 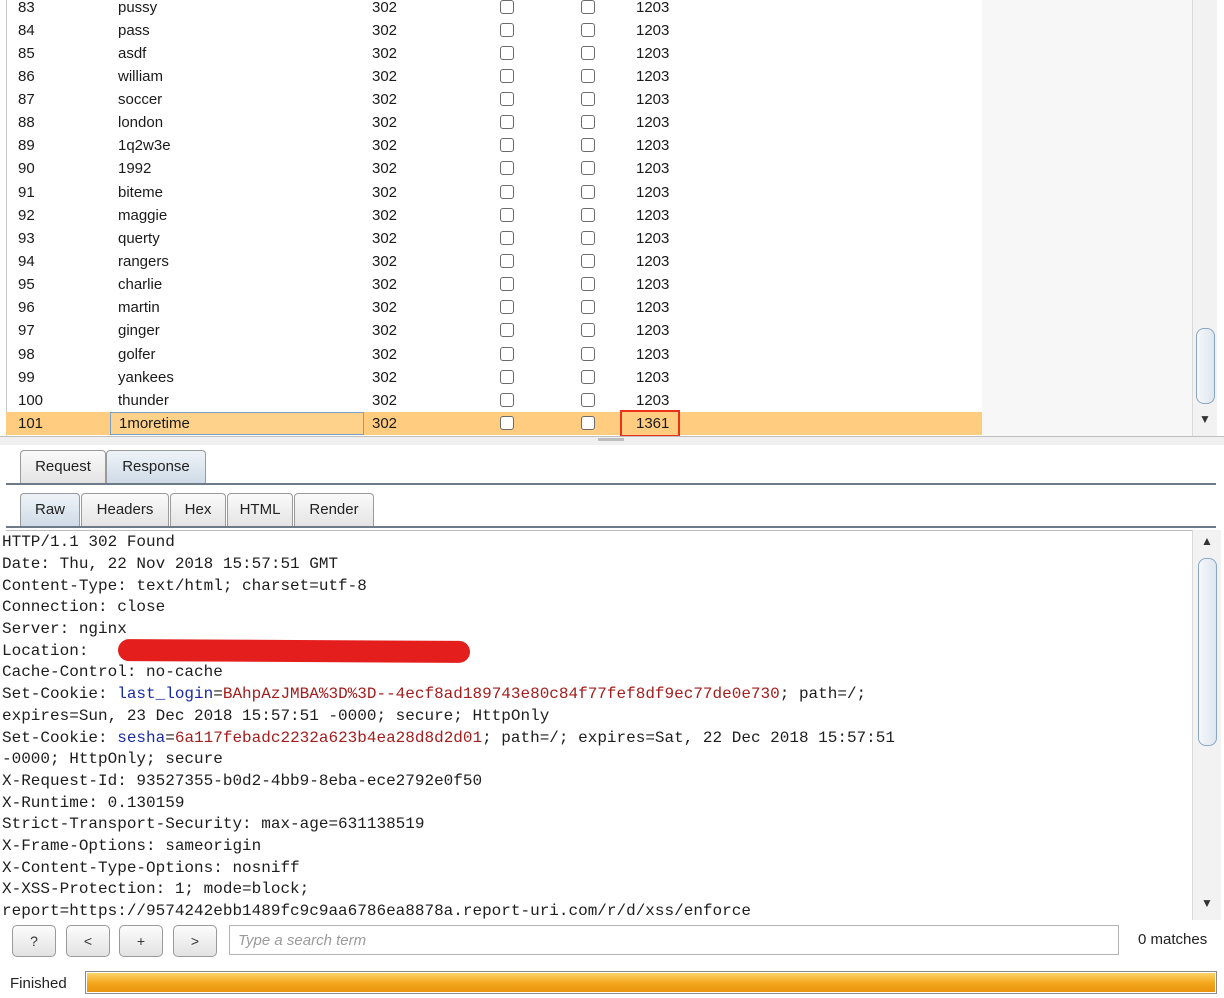 What do you see at coordinates (494, 354) in the screenshot?
I see `table-row: 98 golfer 302 1203` at bounding box center [494, 354].